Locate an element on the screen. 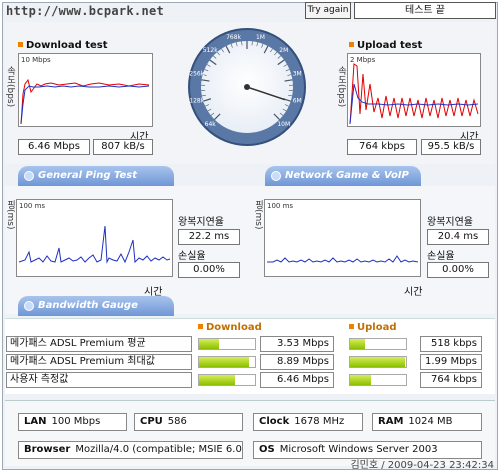 The height and width of the screenshot is (473, 500). ping-network-loss: 0.00% is located at coordinates (458, 270).